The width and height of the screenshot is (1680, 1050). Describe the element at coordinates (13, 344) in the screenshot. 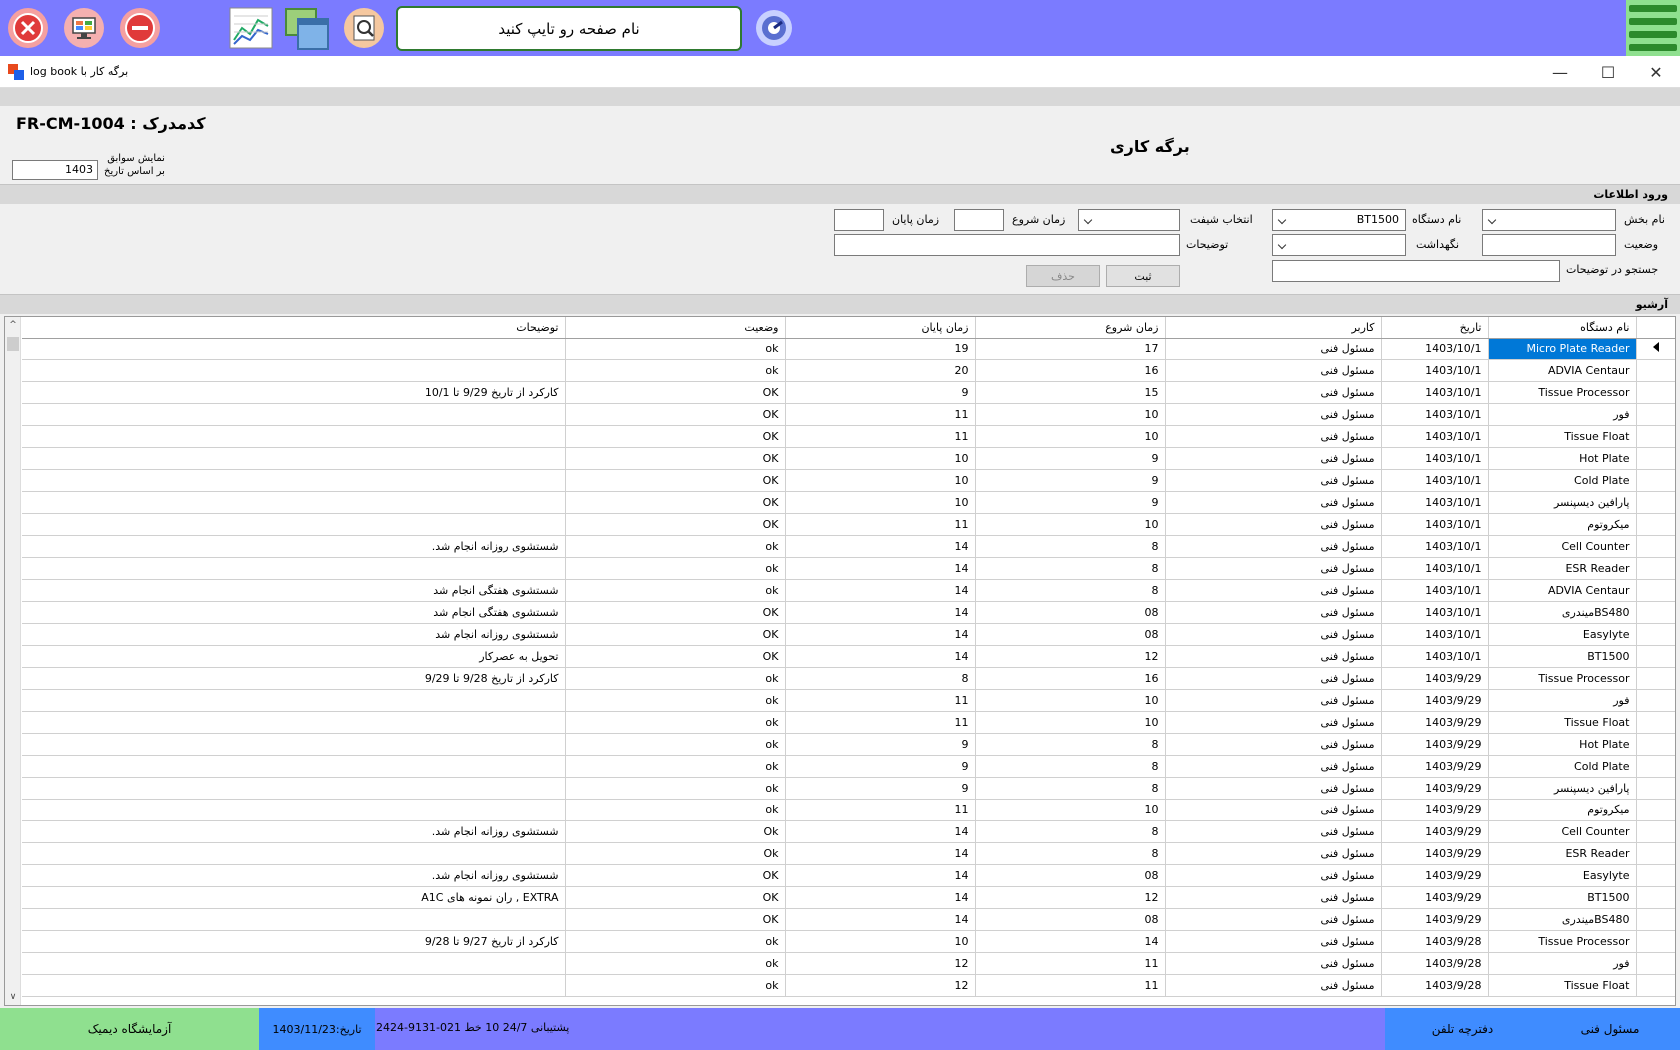

I see `scroll-thumb` at that location.